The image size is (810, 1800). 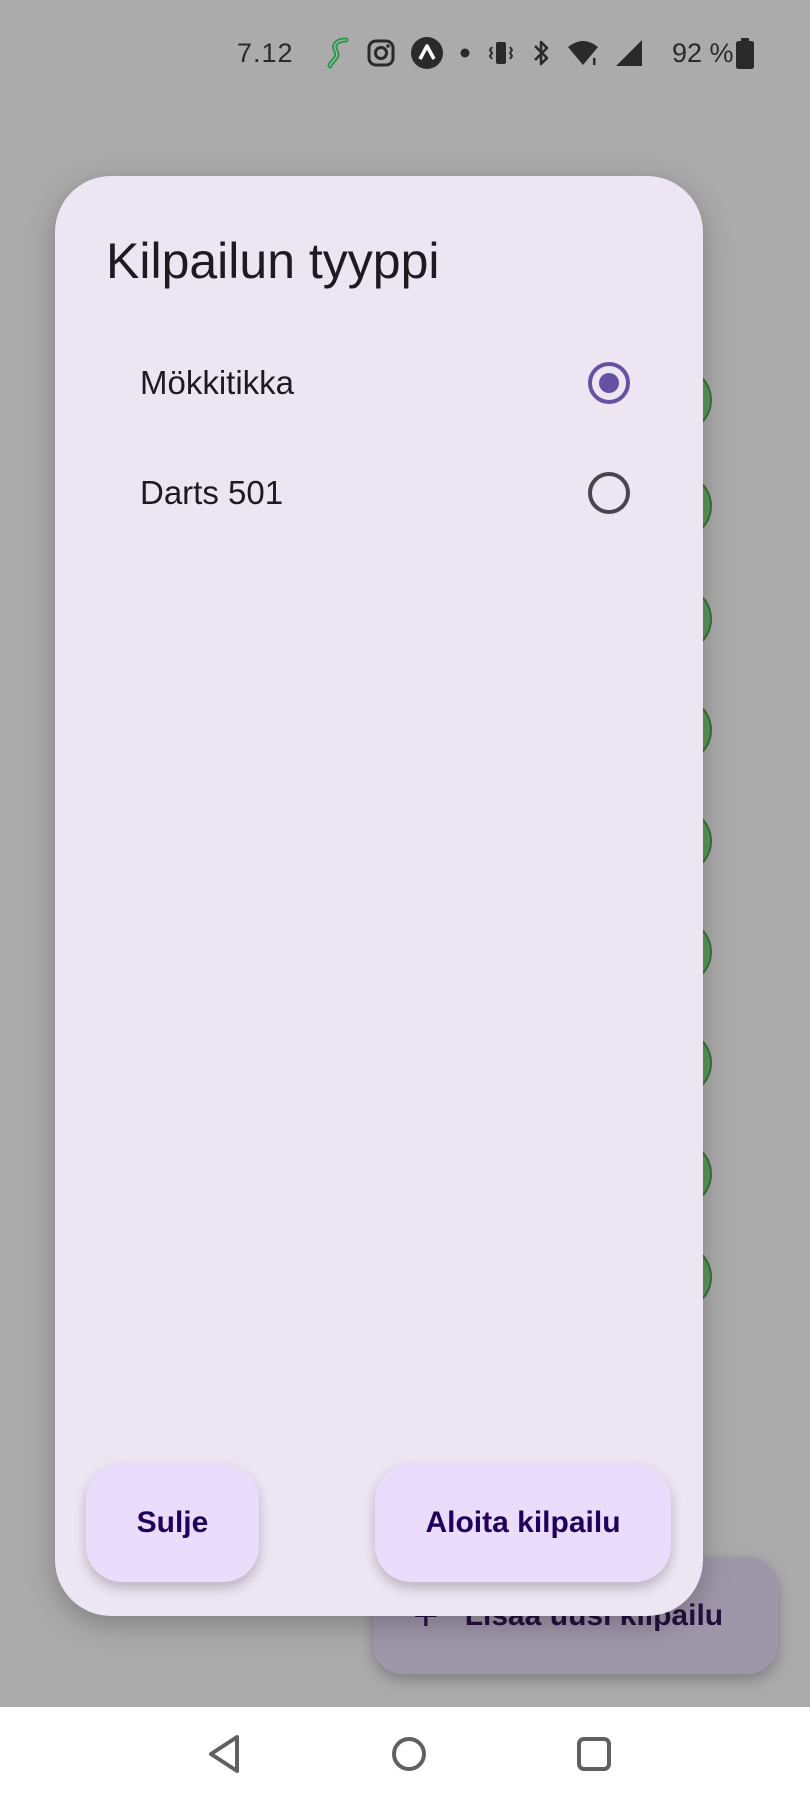 I want to click on instagram-icon, so click(x=381, y=53).